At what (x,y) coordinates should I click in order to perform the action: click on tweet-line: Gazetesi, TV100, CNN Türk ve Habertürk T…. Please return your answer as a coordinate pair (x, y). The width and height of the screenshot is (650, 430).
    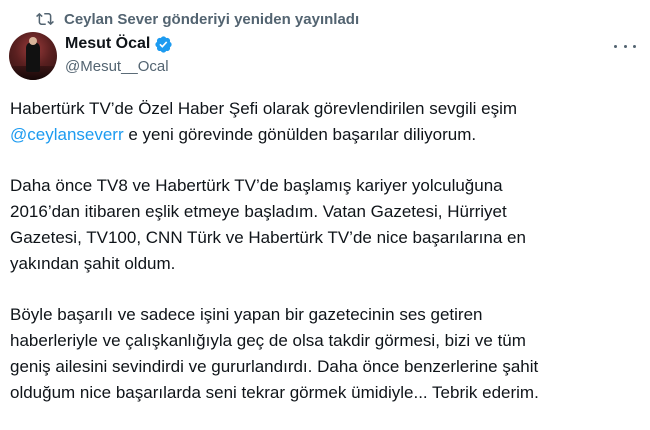
    Looking at the image, I should click on (268, 237).